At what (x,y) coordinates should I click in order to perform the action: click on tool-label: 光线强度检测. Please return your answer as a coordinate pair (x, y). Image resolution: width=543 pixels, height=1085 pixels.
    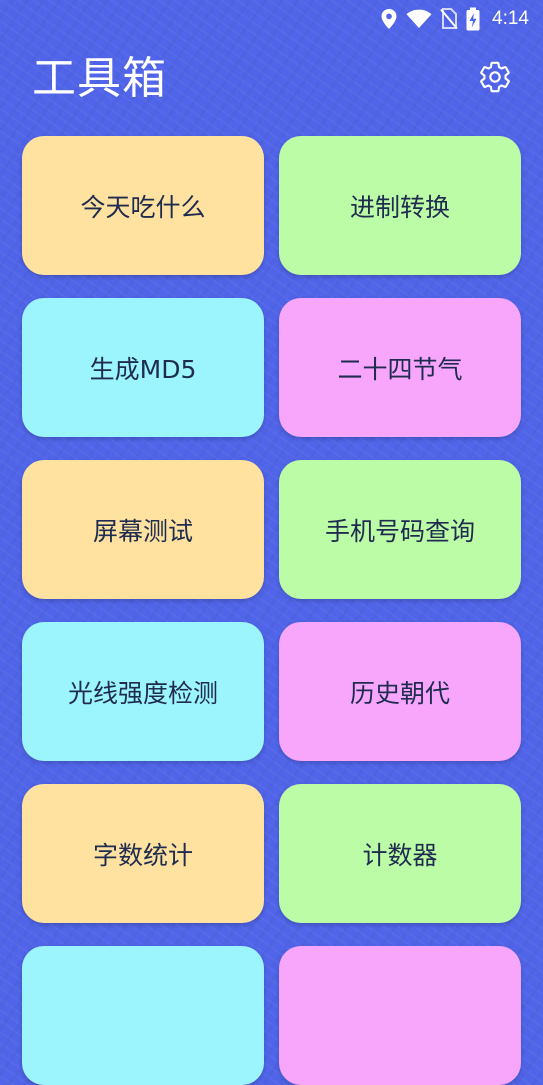
    Looking at the image, I should click on (142, 693).